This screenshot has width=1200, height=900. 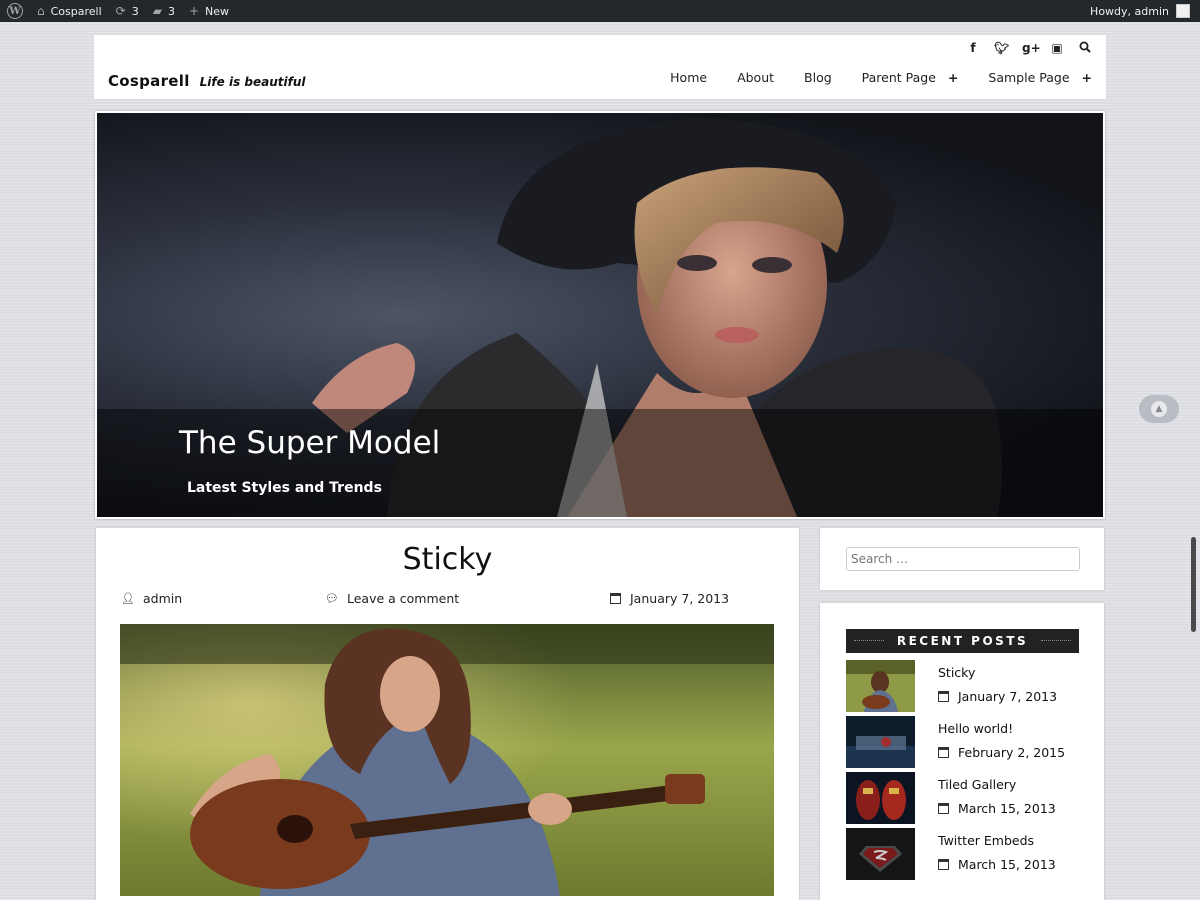 I want to click on author-name: admin, so click(x=162, y=598).